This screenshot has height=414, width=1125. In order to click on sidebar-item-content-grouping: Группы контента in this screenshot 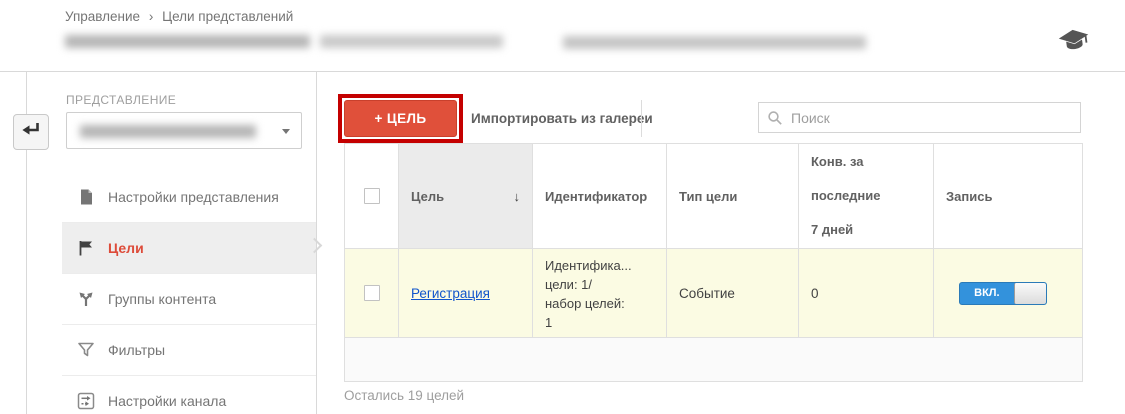, I will do `click(189, 298)`.